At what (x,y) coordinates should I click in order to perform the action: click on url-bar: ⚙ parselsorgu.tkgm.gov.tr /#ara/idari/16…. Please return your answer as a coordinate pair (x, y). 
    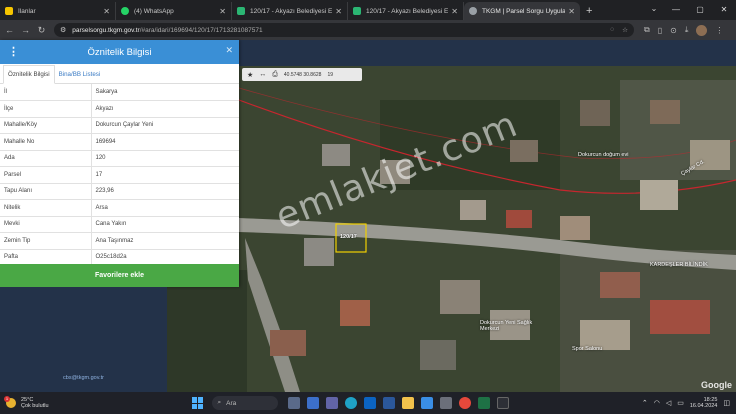
    Looking at the image, I should click on (344, 30).